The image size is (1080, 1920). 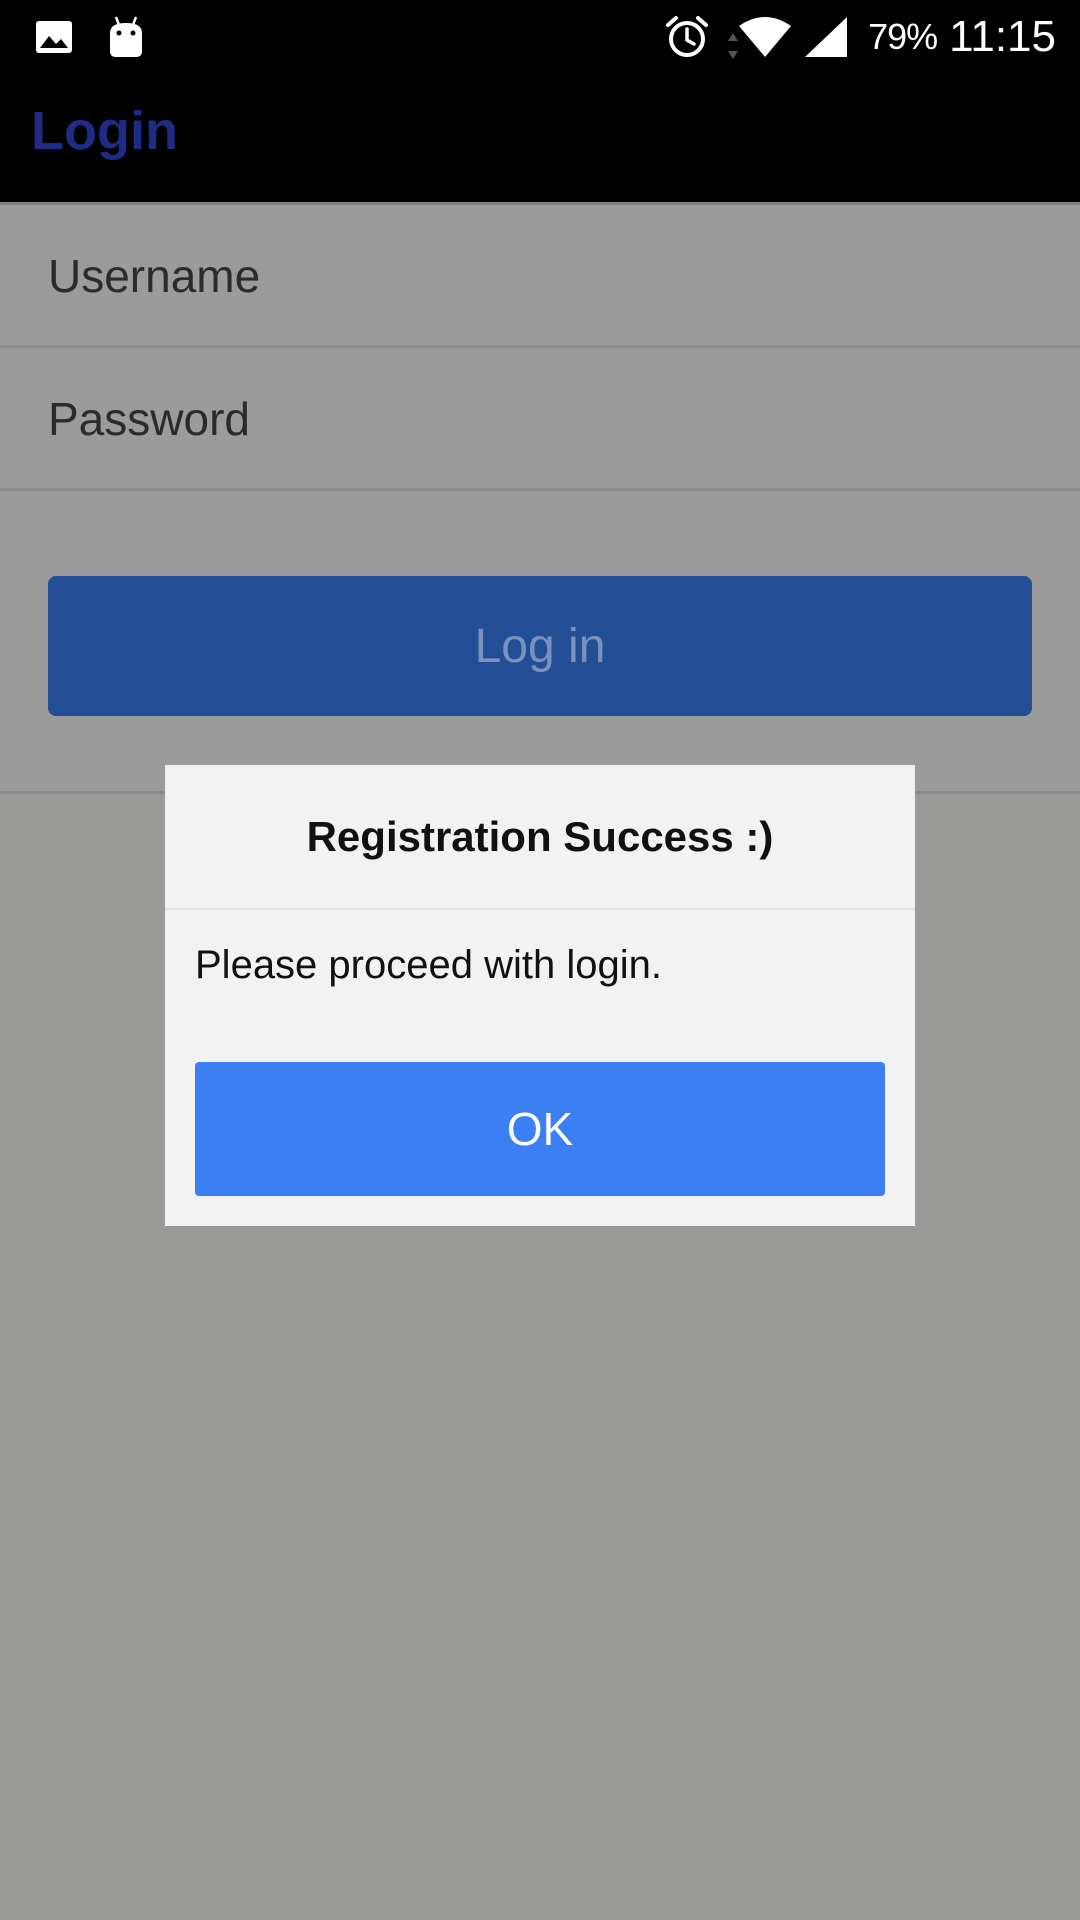 What do you see at coordinates (540, 646) in the screenshot?
I see `login-button: Log in` at bounding box center [540, 646].